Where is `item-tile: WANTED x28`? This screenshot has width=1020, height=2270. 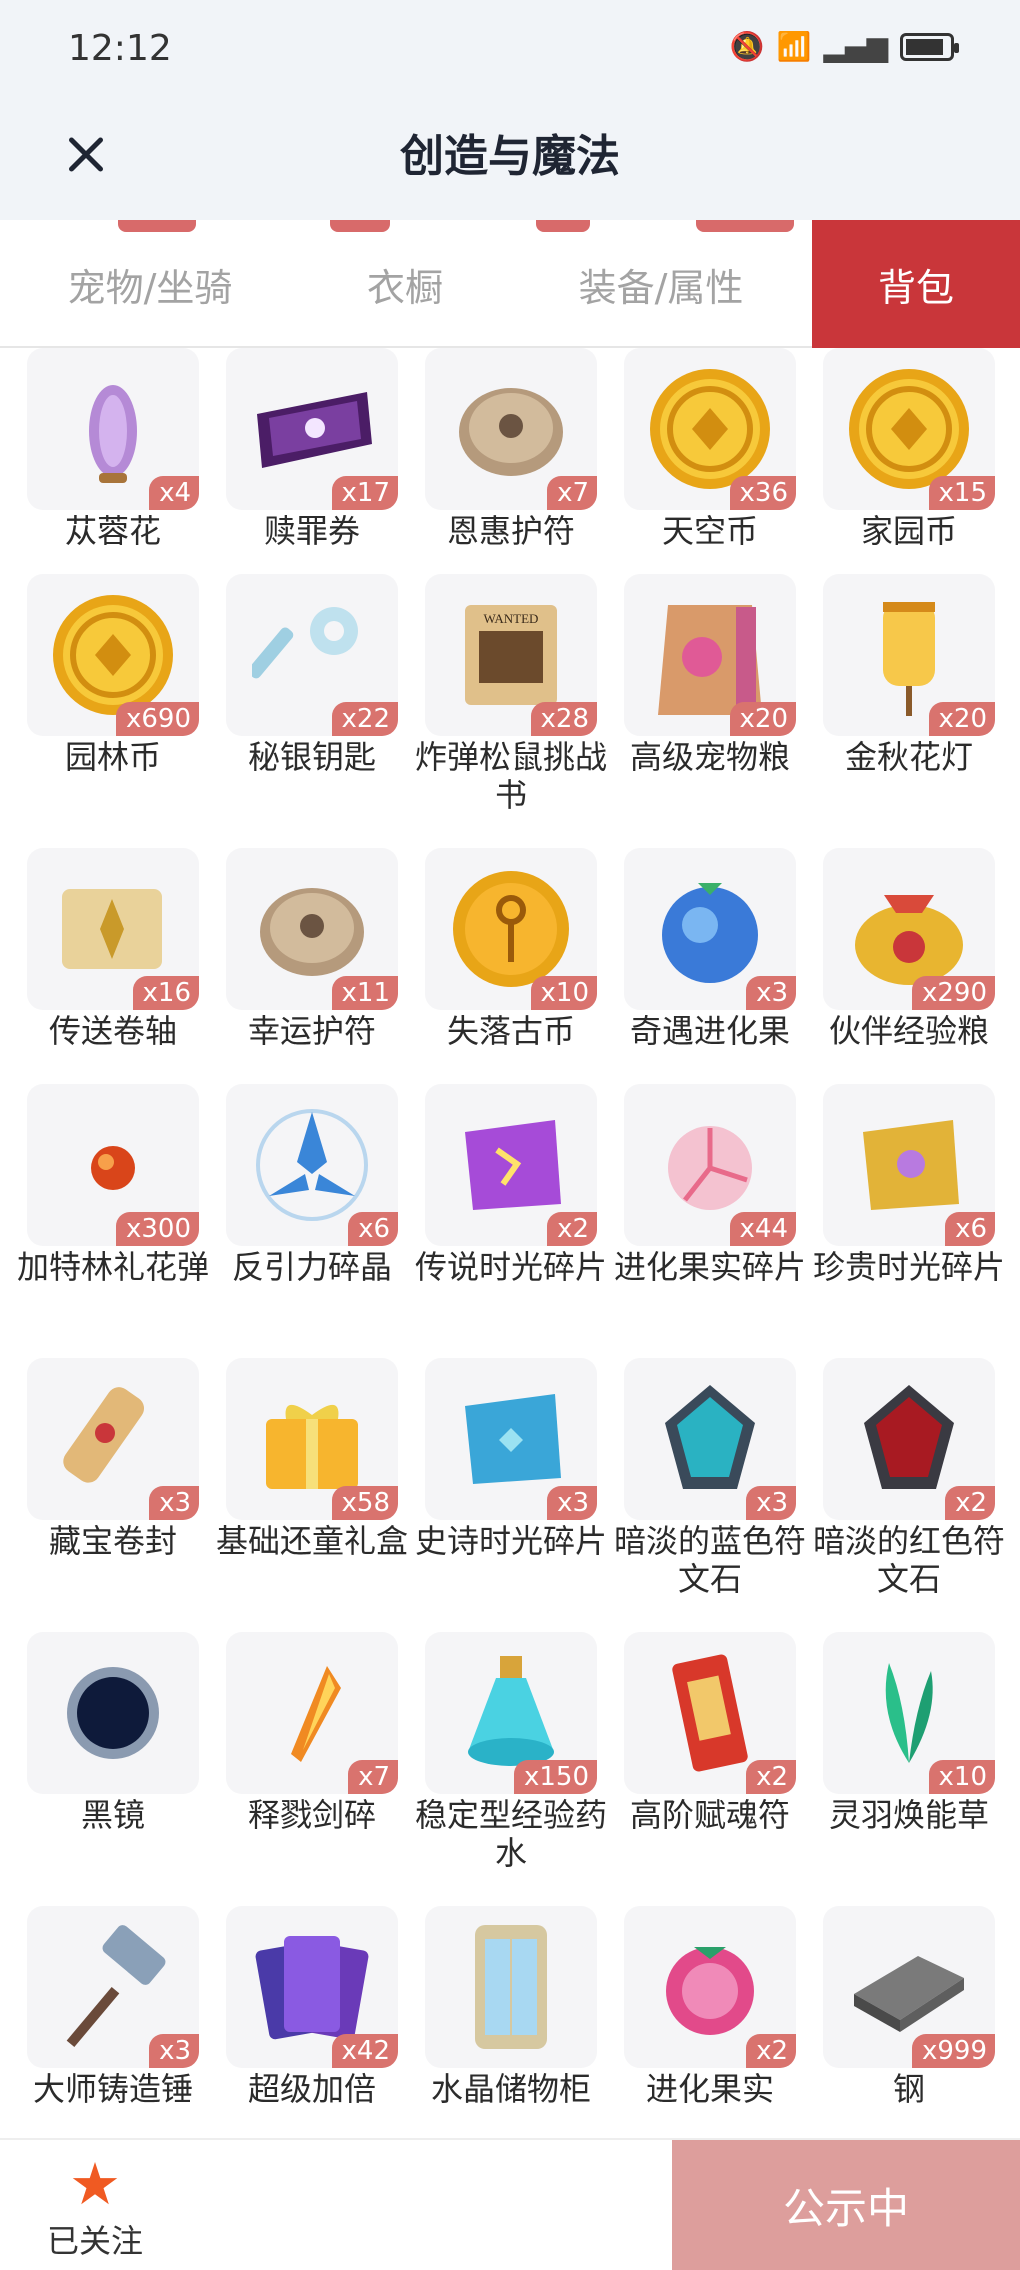
item-tile: WANTED x28 is located at coordinates (511, 655).